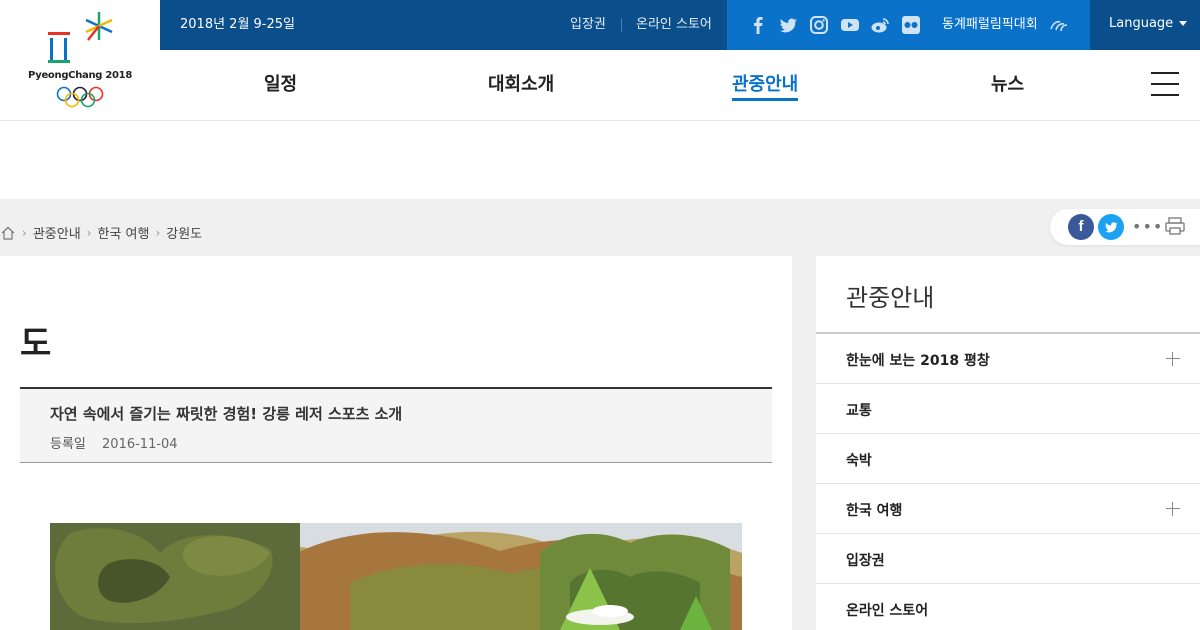  Describe the element at coordinates (1183, 23) in the screenshot. I see `caret-down-icon` at that location.